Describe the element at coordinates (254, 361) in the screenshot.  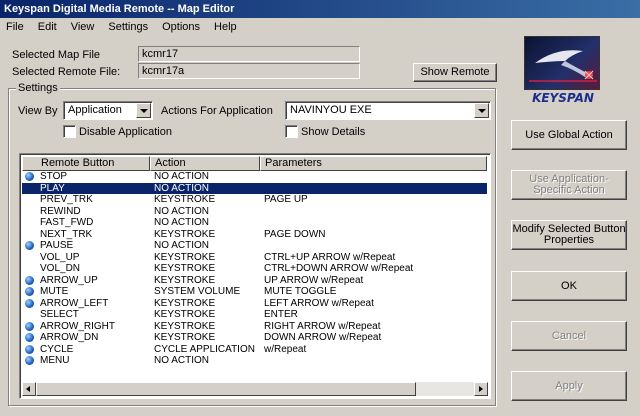
I see `table-row: MENU NO ACTION` at that location.